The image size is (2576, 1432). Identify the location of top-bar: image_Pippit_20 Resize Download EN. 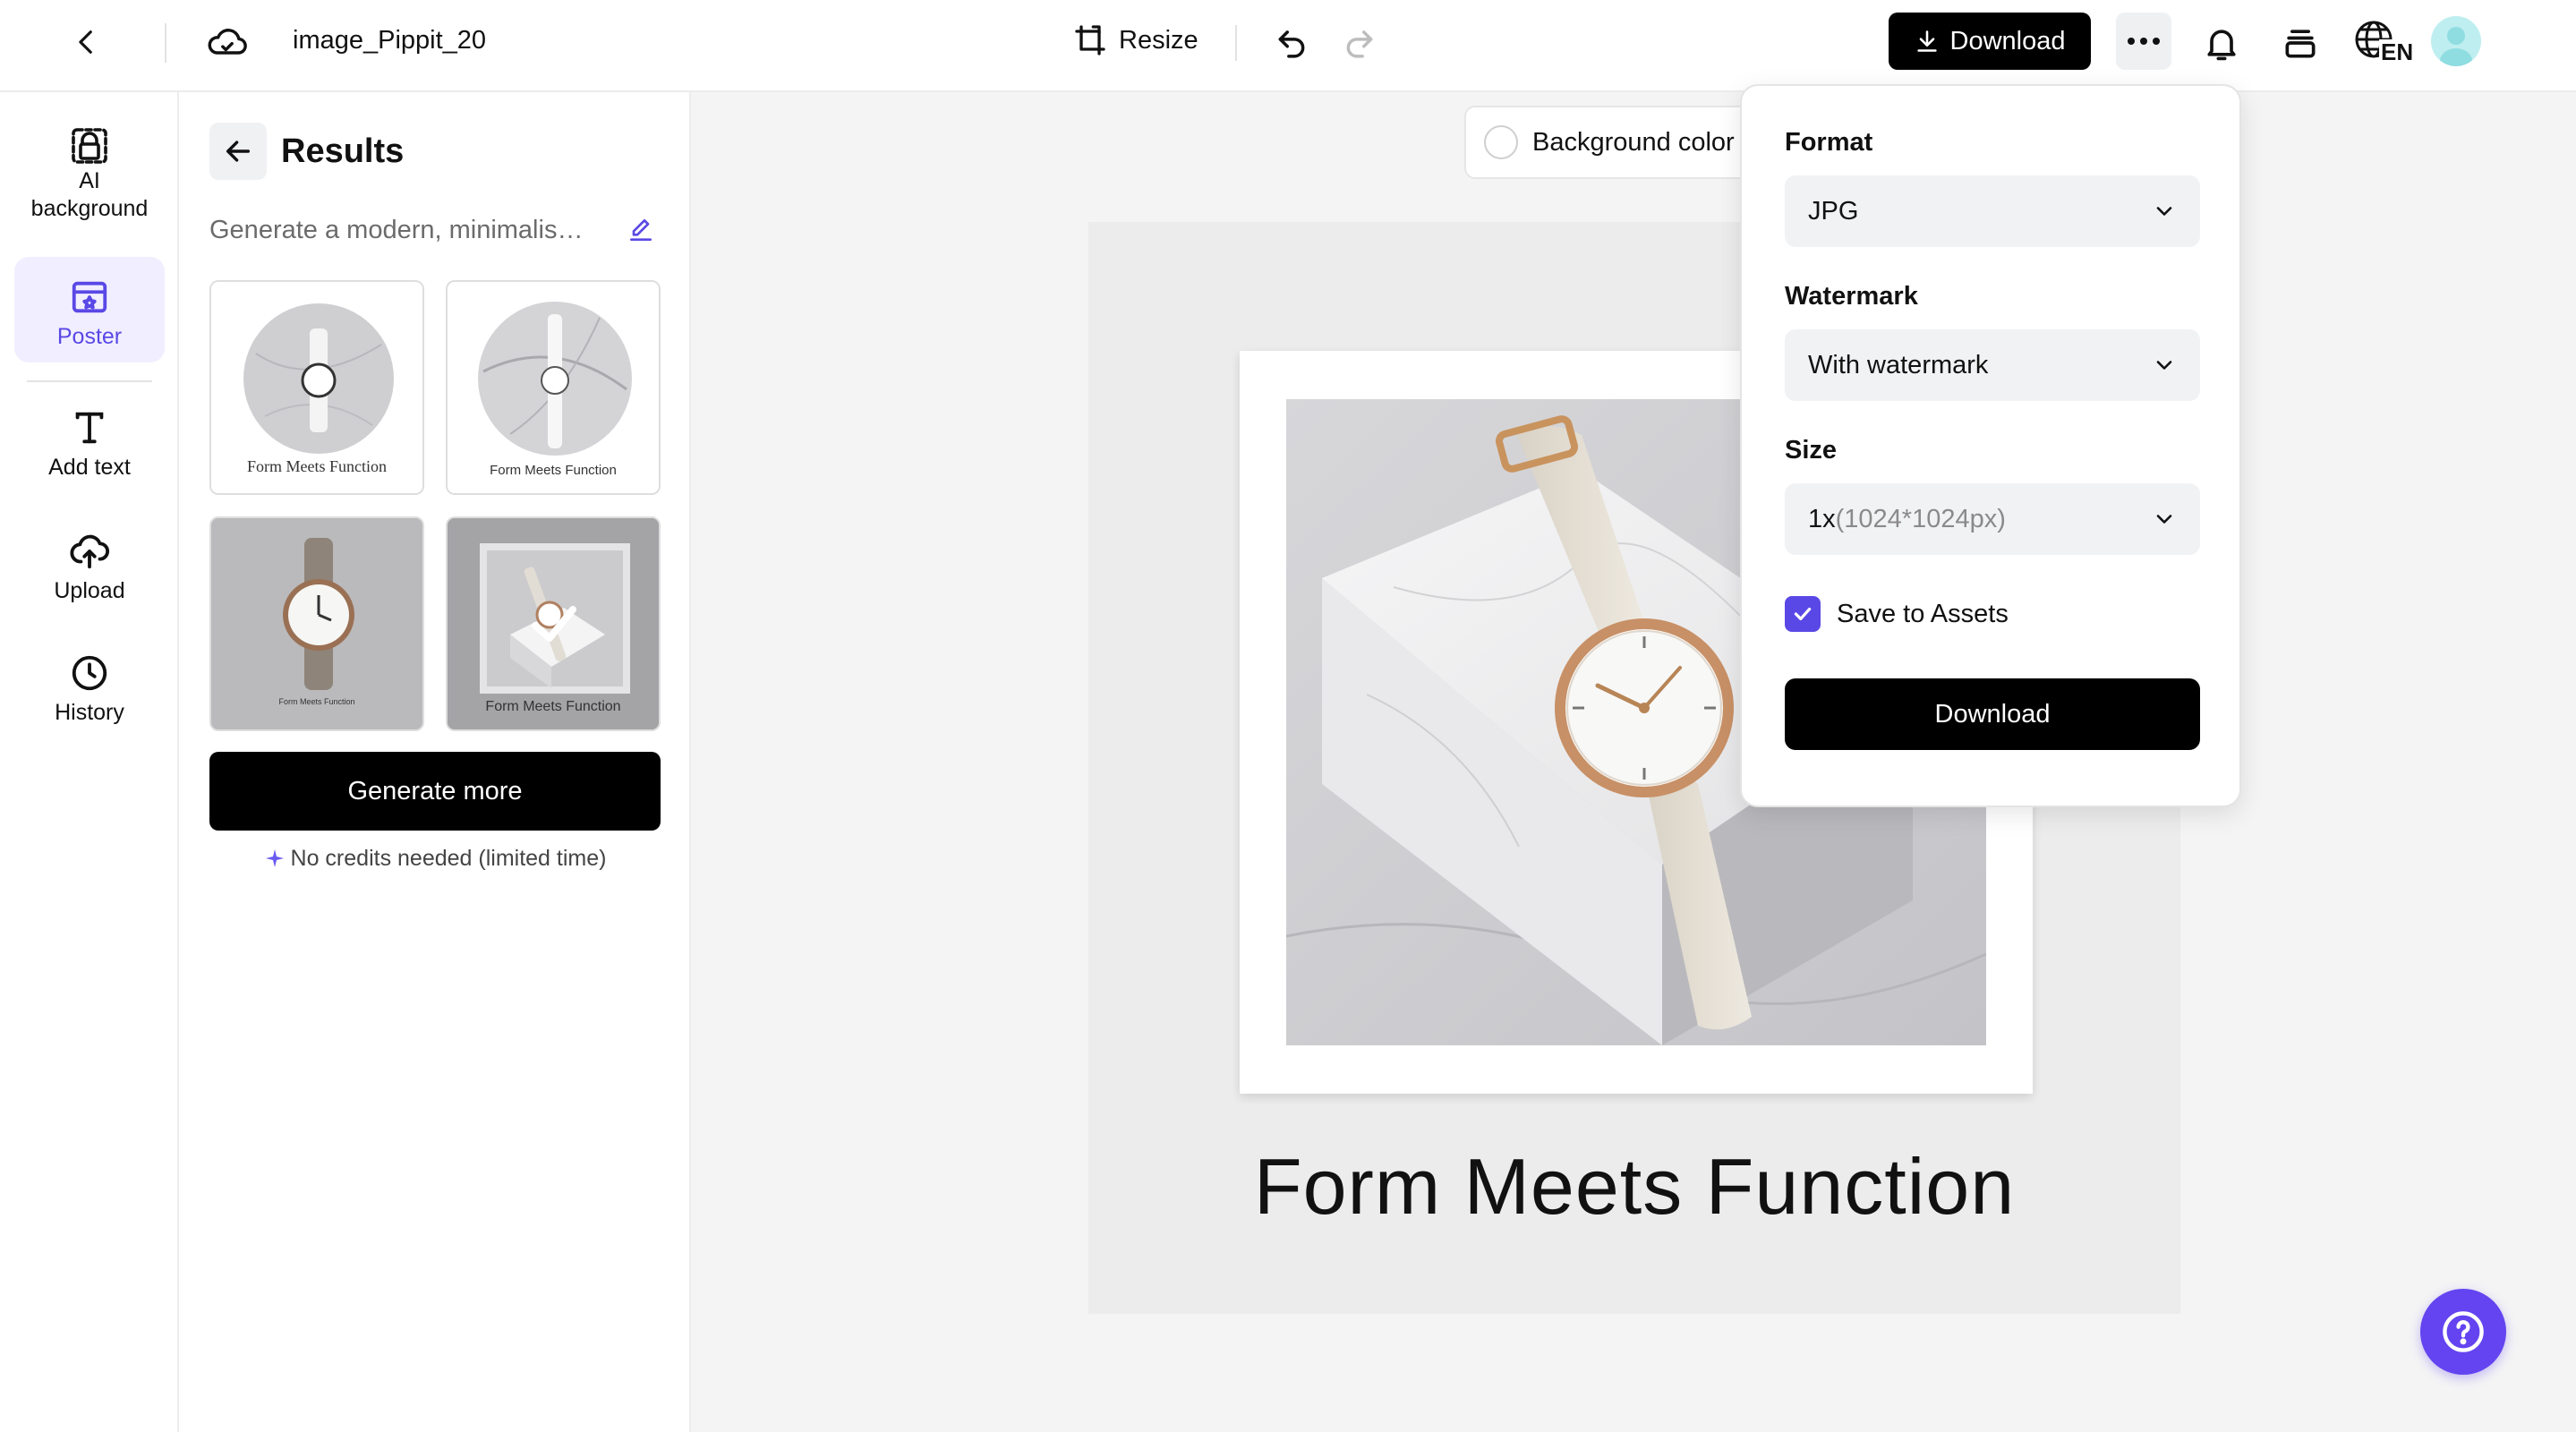
(1288, 46).